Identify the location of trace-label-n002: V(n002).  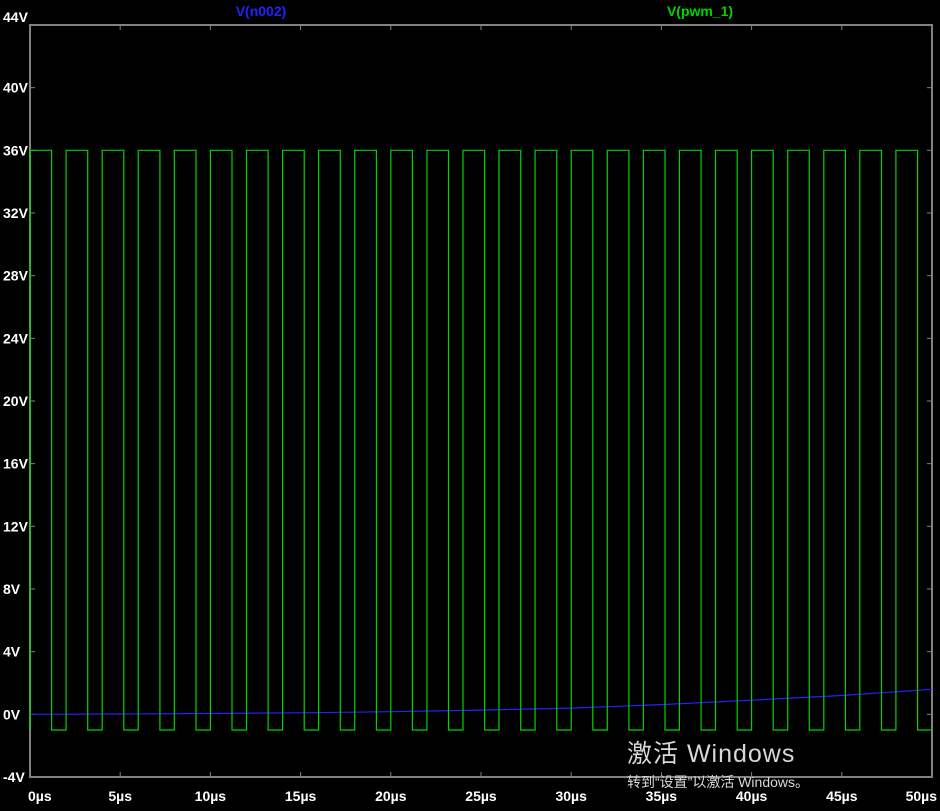
(261, 11).